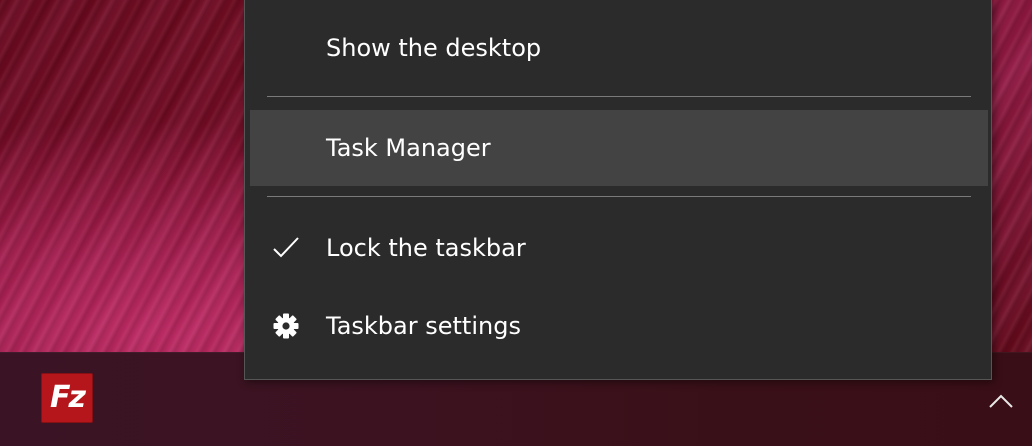 This screenshot has width=1032, height=446. Describe the element at coordinates (619, 48) in the screenshot. I see `menu-item-show-desktop: Show the desktop` at that location.